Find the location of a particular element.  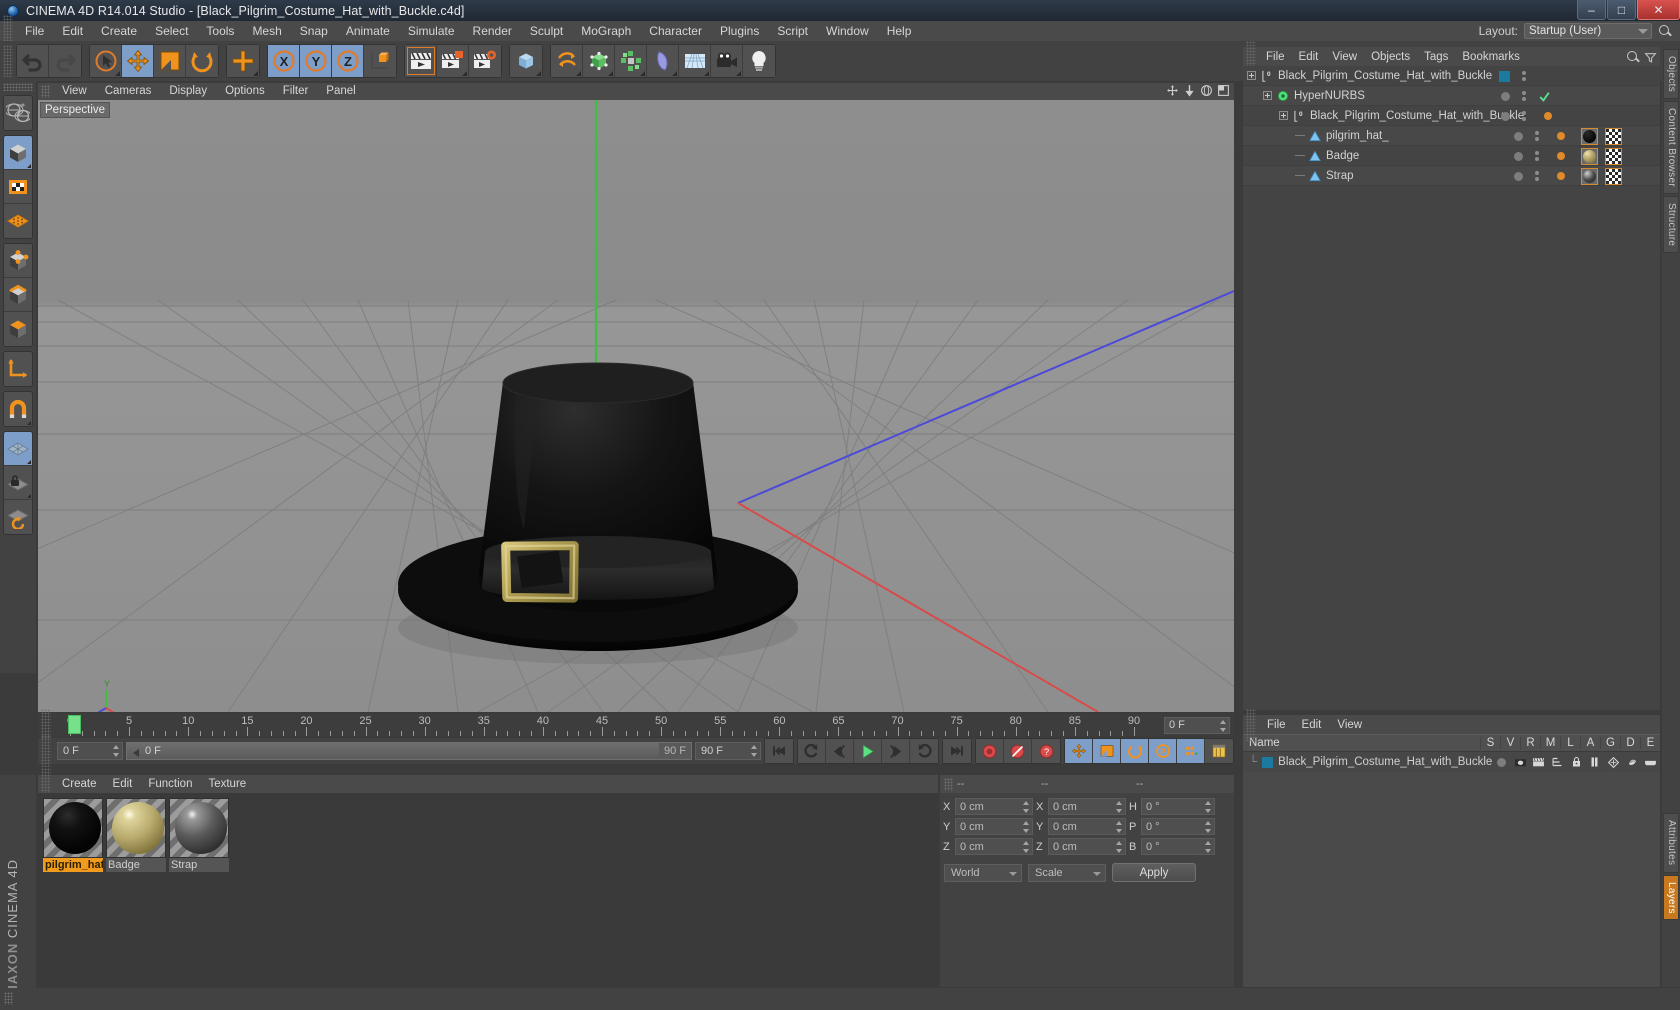

menu-character: Character is located at coordinates (675, 31).